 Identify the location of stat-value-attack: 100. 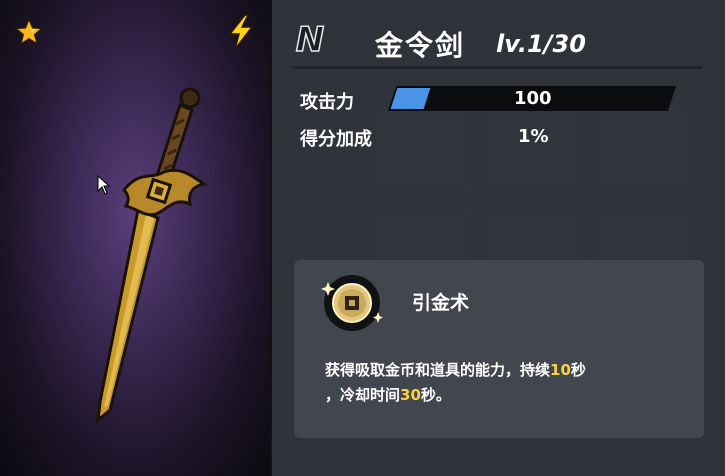
(533, 98).